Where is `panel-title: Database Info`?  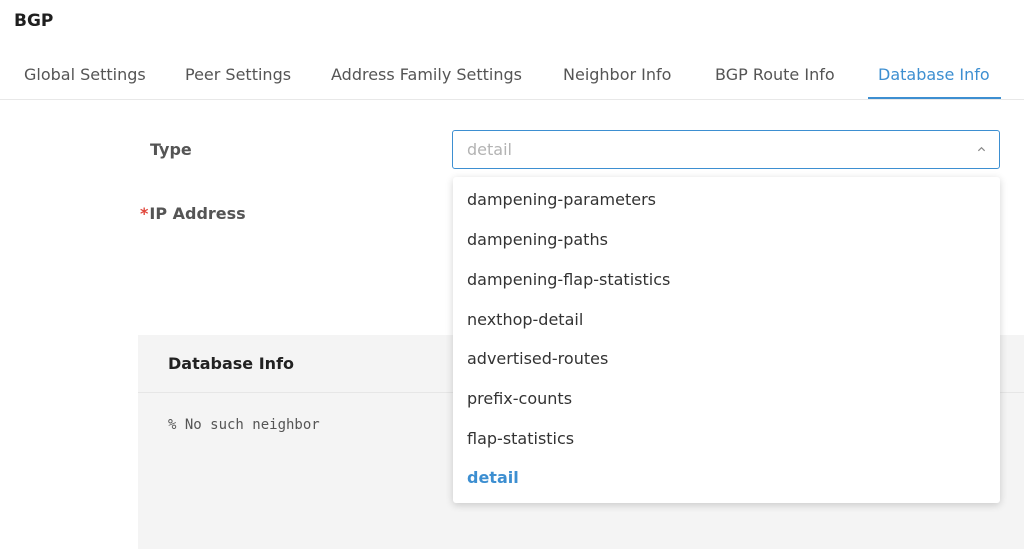 panel-title: Database Info is located at coordinates (231, 363).